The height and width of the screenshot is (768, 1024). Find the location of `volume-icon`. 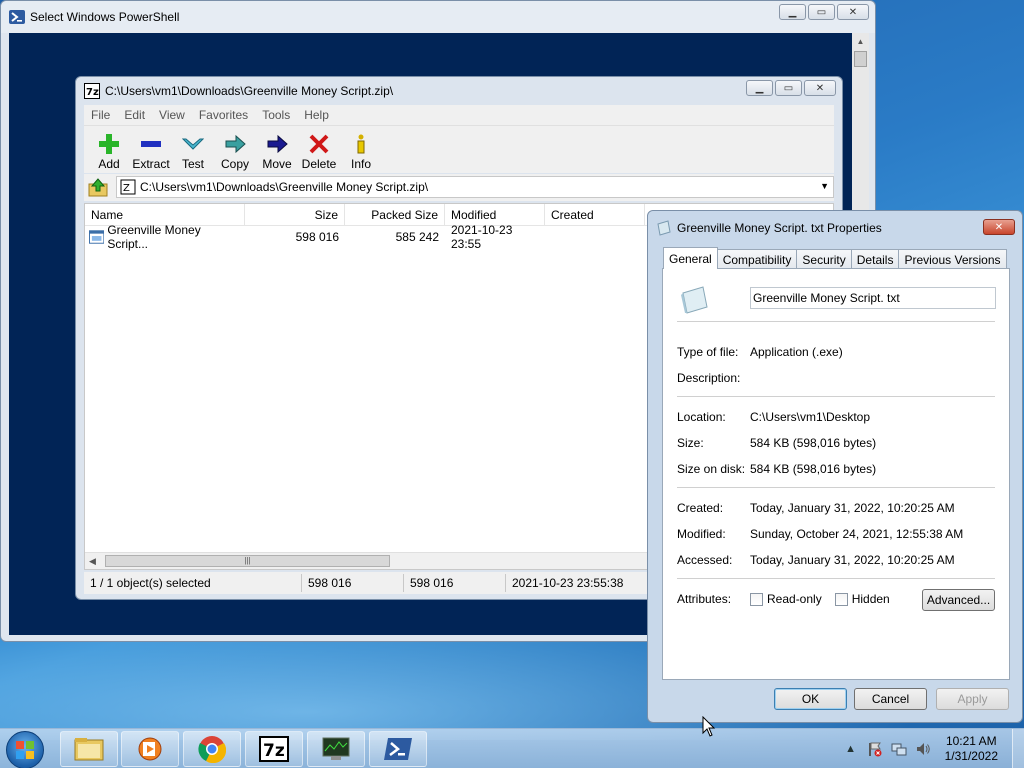

volume-icon is located at coordinates (923, 749).